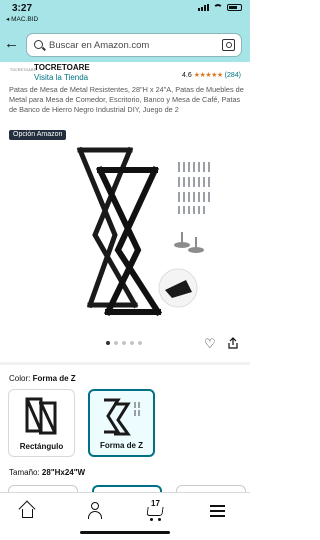  I want to click on rating: 4.6 ★★★★★ (284), so click(211, 75).